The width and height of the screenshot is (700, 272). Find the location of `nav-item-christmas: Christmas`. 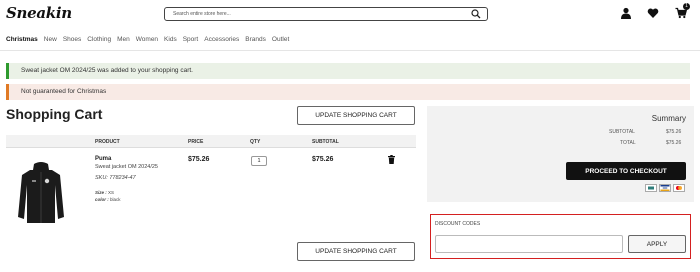

nav-item-christmas: Christmas is located at coordinates (22, 41).